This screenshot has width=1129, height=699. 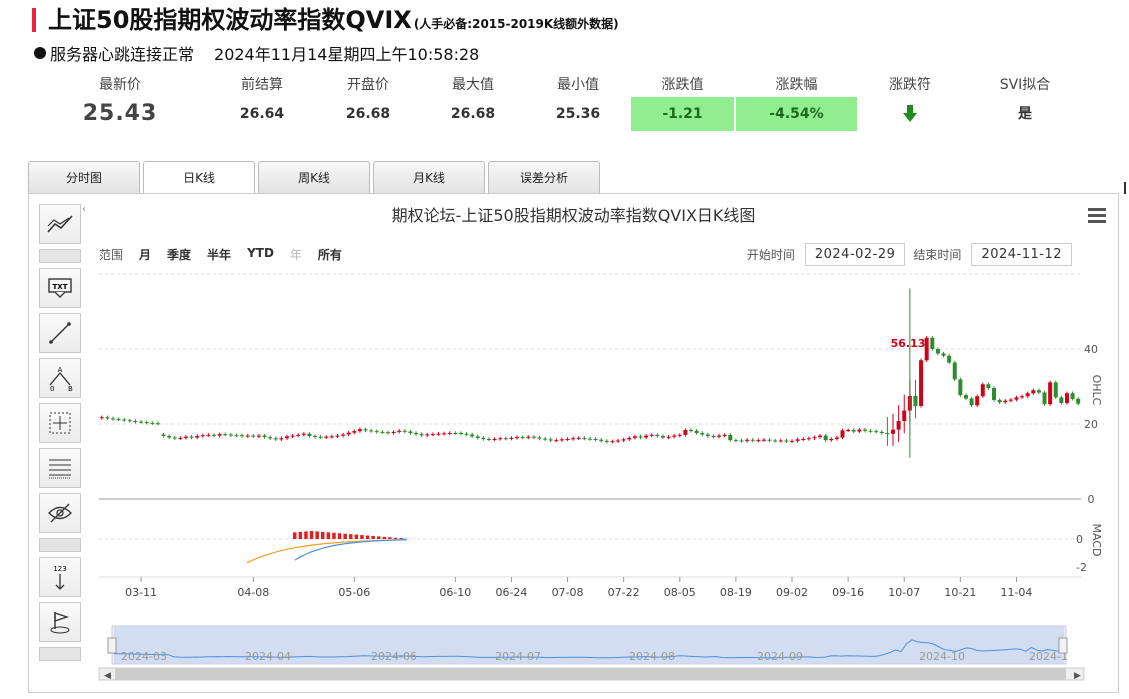 I want to click on navigator-label: 2024-04, so click(x=268, y=656).